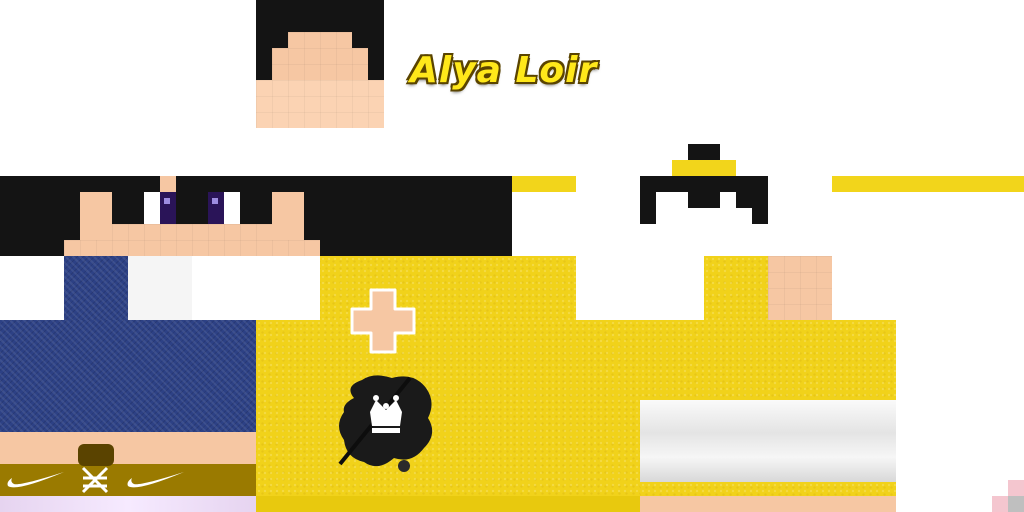 This screenshot has height=512, width=1024. I want to click on eye-left-pupil, so click(167, 201).